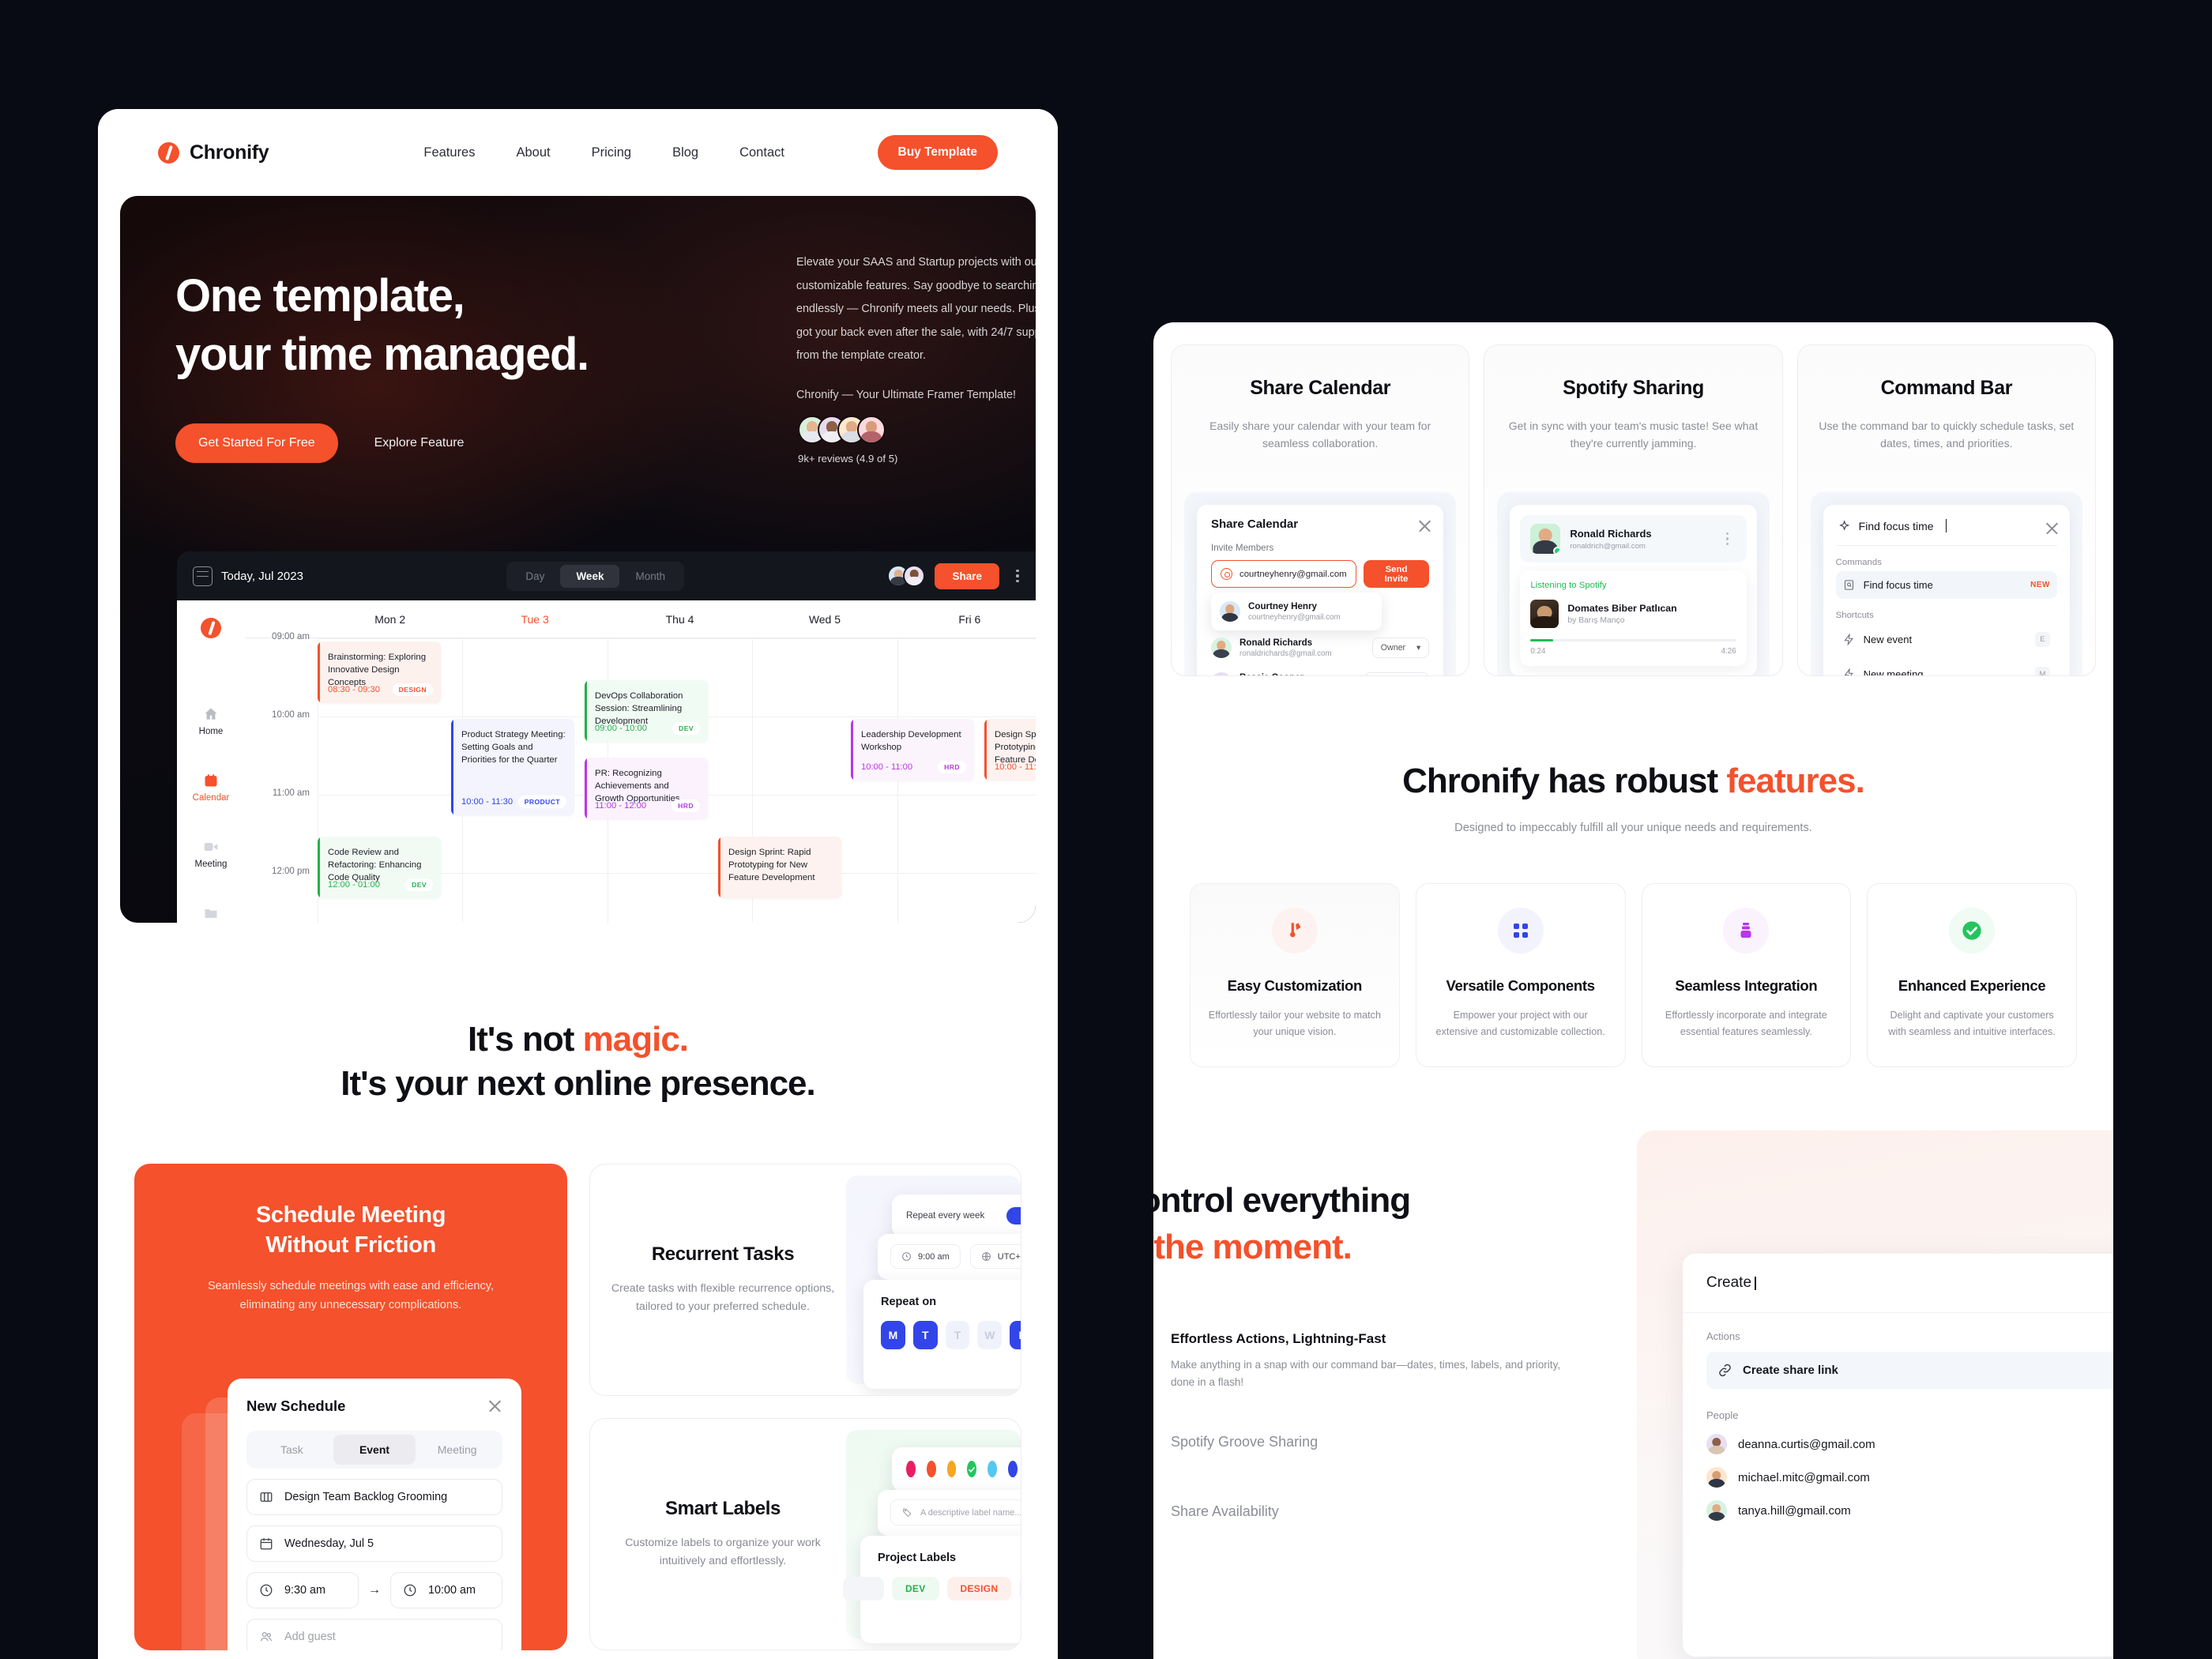  I want to click on tab-meeting: Meeting, so click(457, 1450).